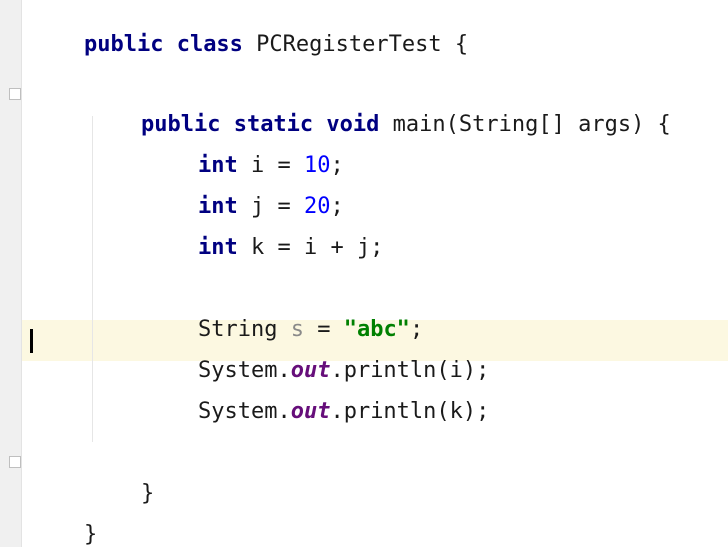  I want to click on static-field: out, so click(310, 411).